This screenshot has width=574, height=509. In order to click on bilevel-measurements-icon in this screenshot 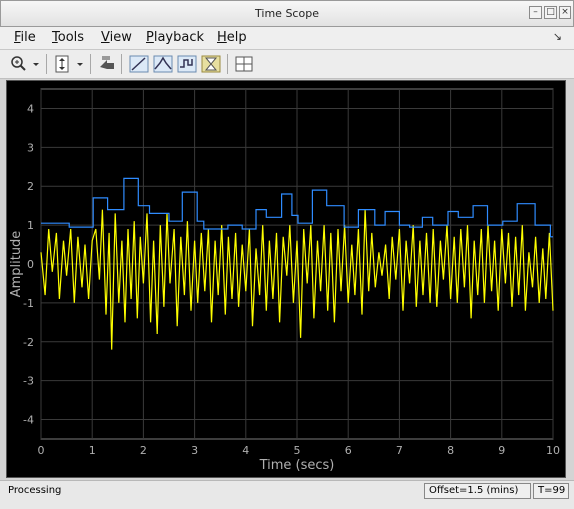, I will do `click(211, 64)`.